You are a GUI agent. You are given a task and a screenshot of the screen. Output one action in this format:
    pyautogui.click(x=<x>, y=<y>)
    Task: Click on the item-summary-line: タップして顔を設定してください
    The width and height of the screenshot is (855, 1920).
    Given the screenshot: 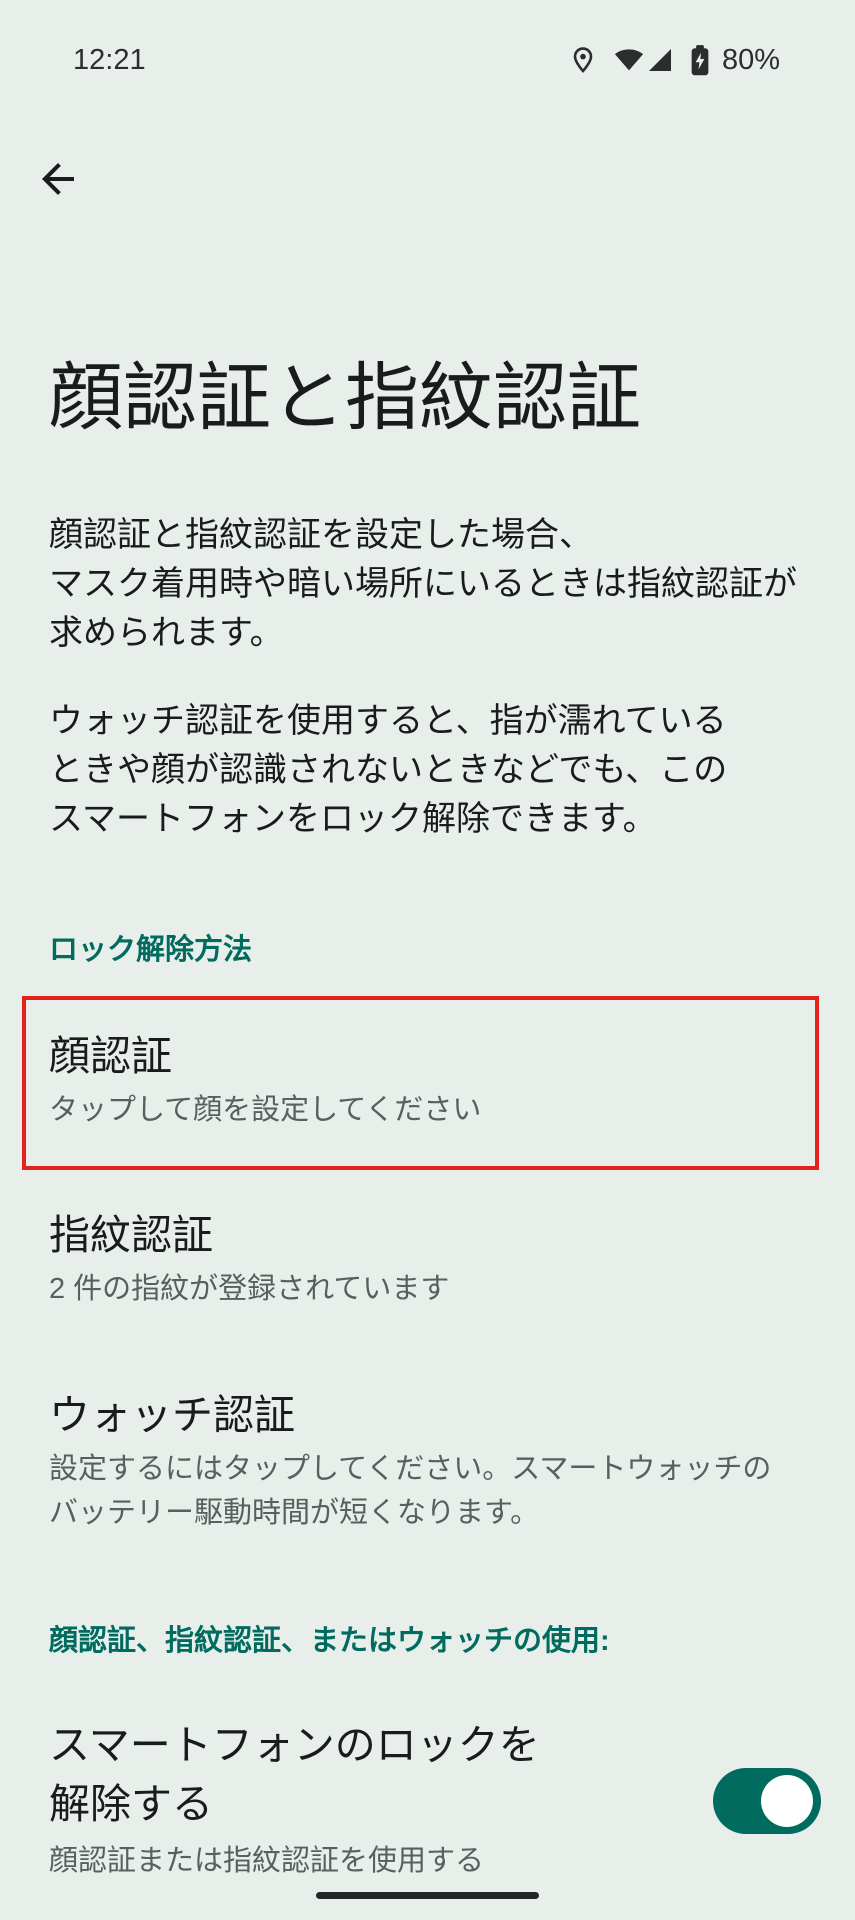 What is the action you would take?
    pyautogui.click(x=265, y=1110)
    